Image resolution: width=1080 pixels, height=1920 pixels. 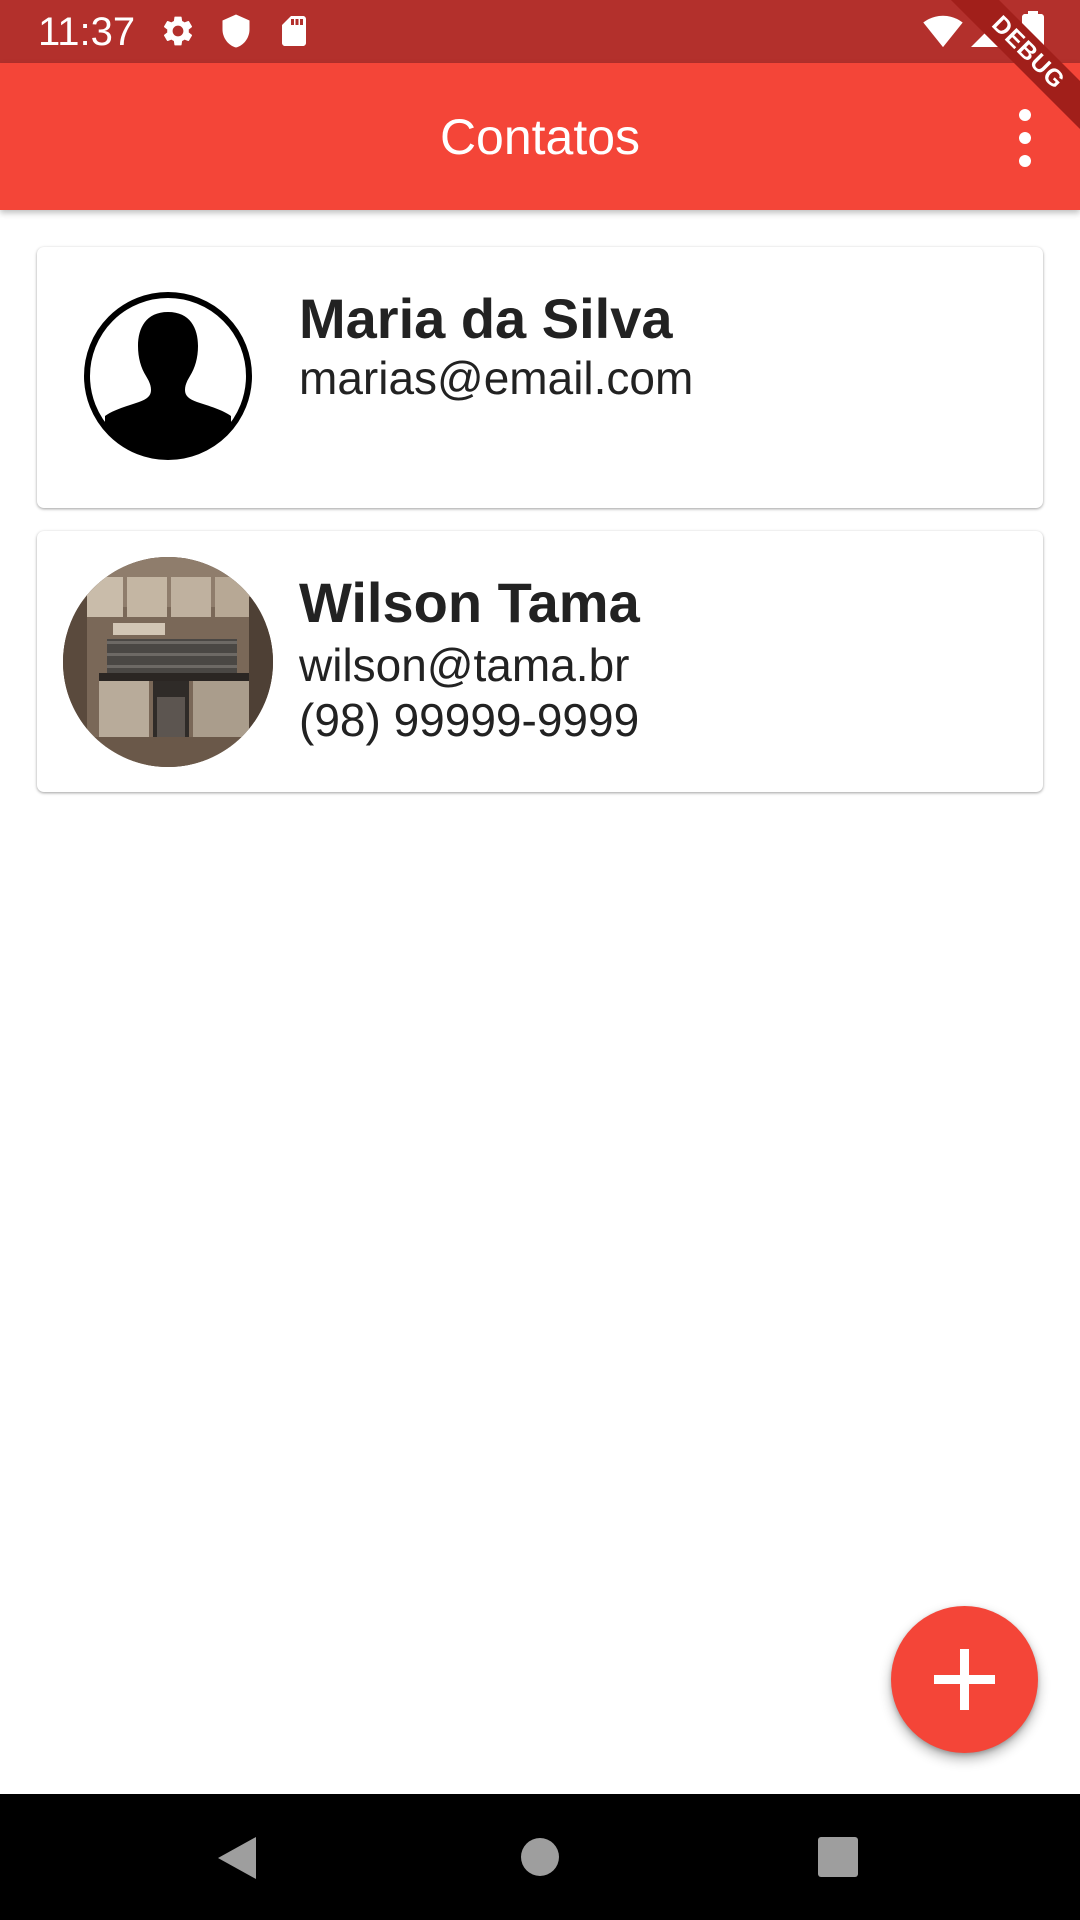 What do you see at coordinates (236, 31) in the screenshot?
I see `shield-icon` at bounding box center [236, 31].